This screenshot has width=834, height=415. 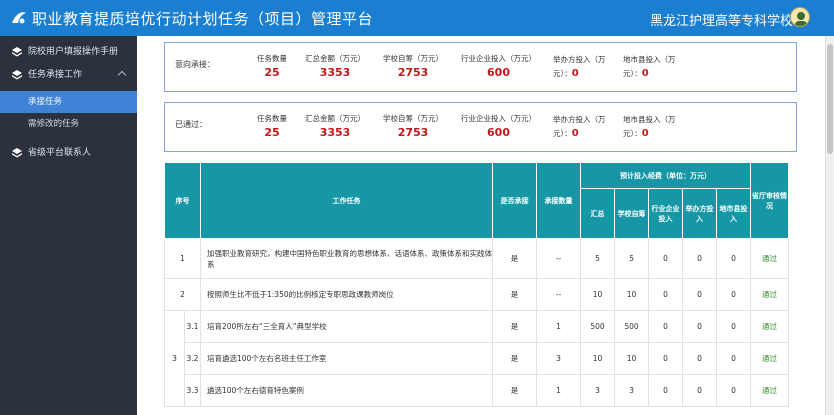 I want to click on summary-label: 意向承接：, so click(x=195, y=64).